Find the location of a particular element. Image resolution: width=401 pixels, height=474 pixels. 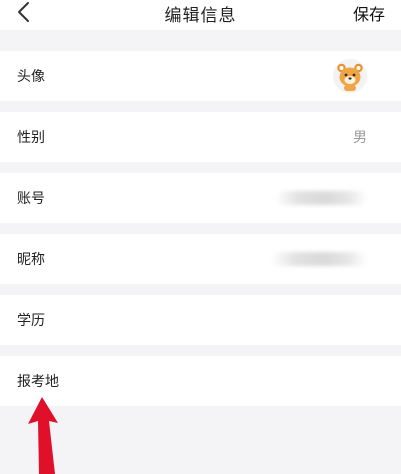

bear-avatar-icon is located at coordinates (350, 76).